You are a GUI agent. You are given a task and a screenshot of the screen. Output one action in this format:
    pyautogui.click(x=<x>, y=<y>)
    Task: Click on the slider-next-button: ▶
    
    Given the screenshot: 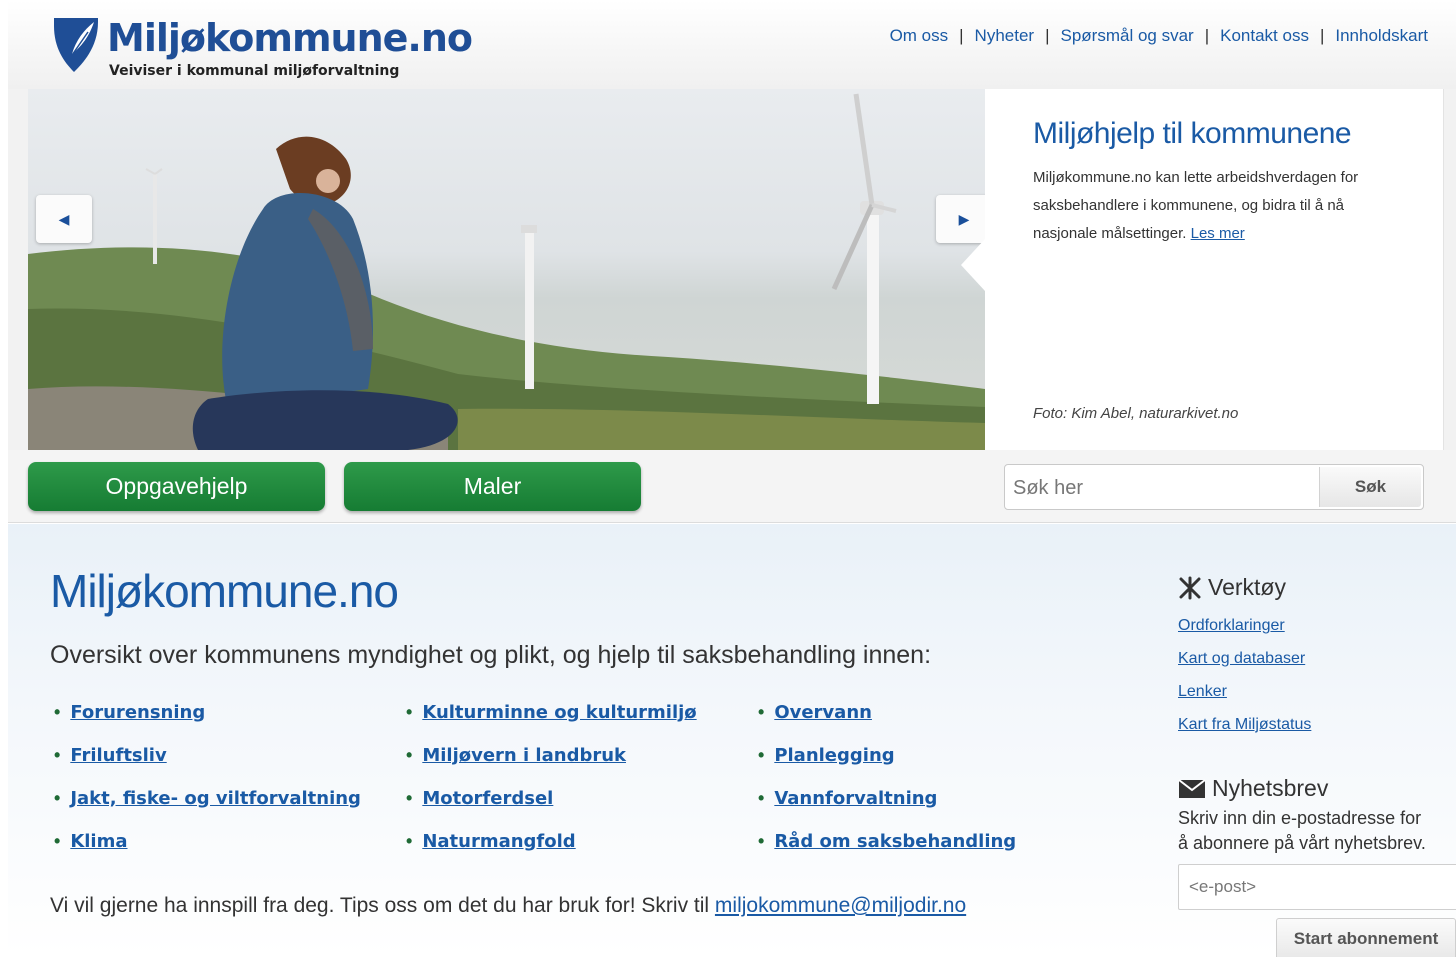 What is the action you would take?
    pyautogui.click(x=964, y=219)
    